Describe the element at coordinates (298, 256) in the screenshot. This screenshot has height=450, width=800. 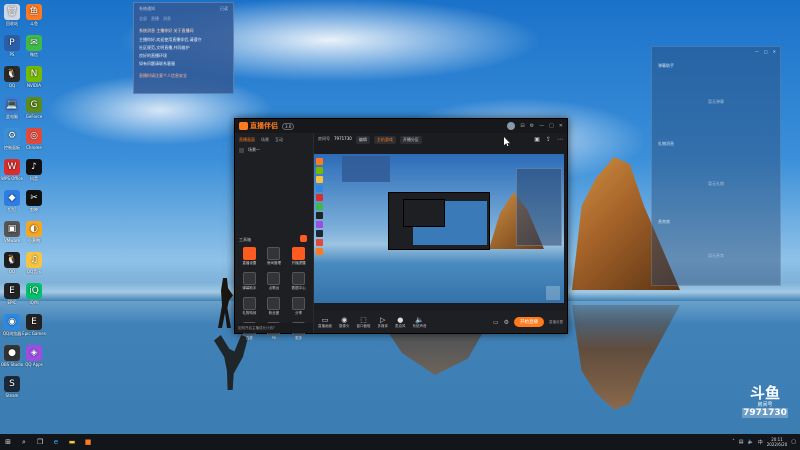
I see `tool-item: 开播提醒` at that location.